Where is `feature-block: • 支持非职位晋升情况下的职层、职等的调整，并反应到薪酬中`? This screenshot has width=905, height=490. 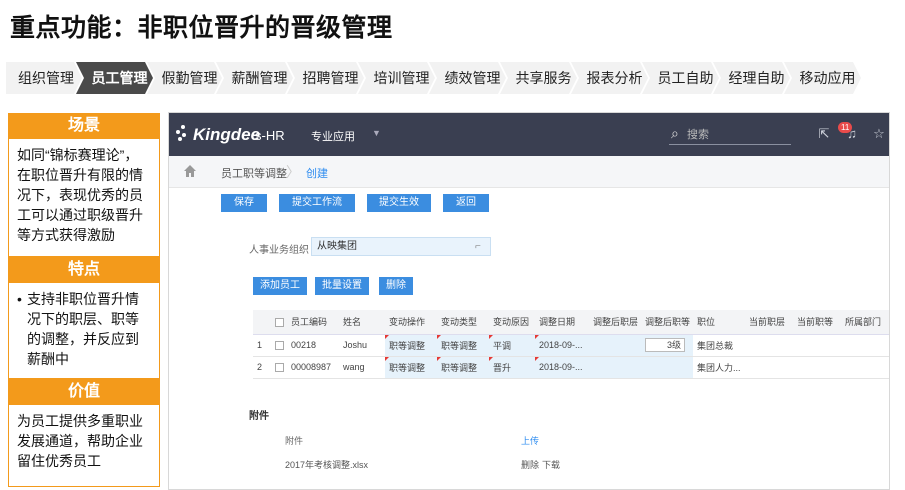 feature-block: • 支持非职位晋升情况下的职层、职等的调整，并反应到薪酬中 is located at coordinates (84, 331).